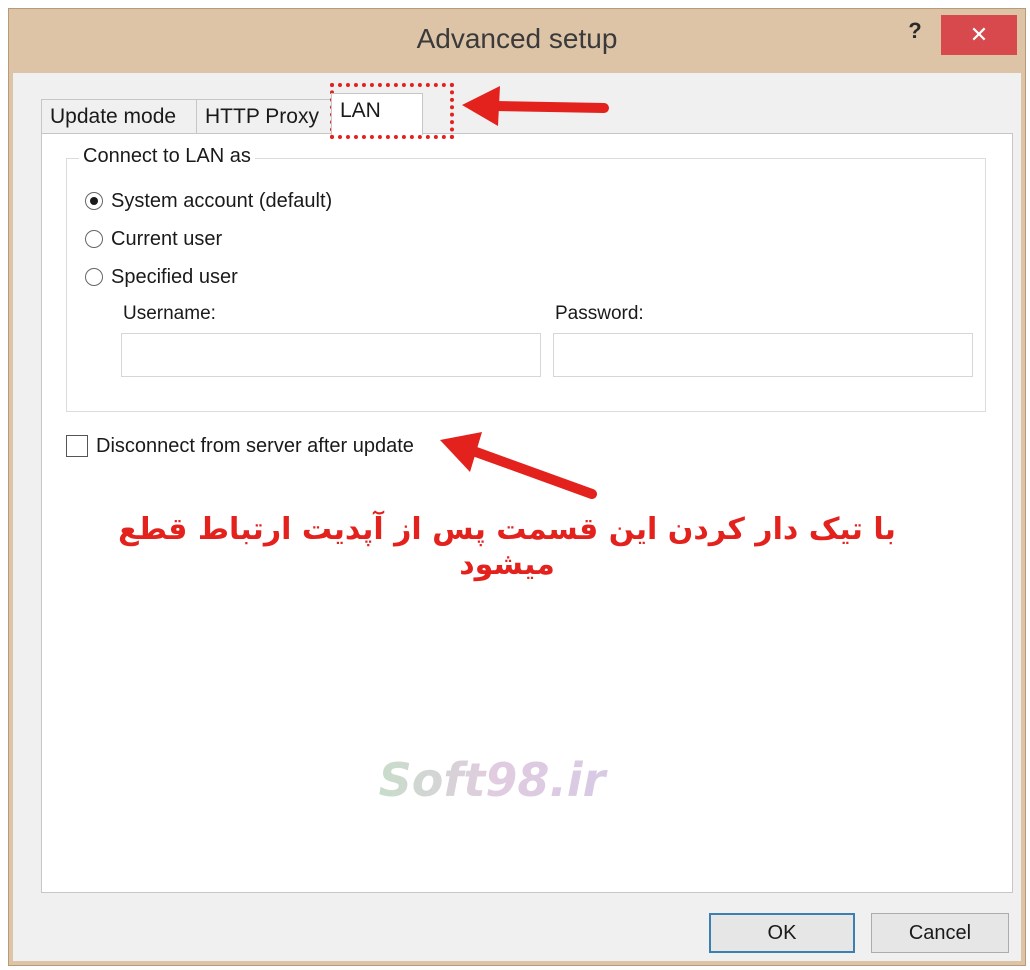 The width and height of the screenshot is (1030, 970). Describe the element at coordinates (599, 313) in the screenshot. I see `password-label: Password:` at that location.